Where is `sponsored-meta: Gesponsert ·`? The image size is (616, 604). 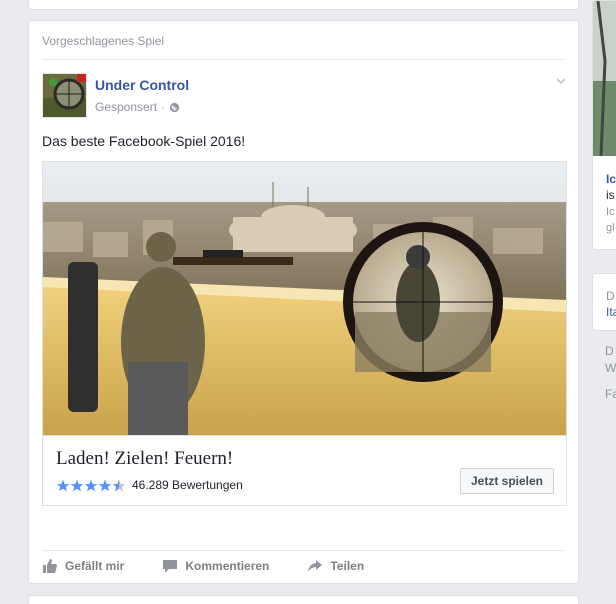
sponsored-meta: Gesponsert · is located at coordinates (137, 107).